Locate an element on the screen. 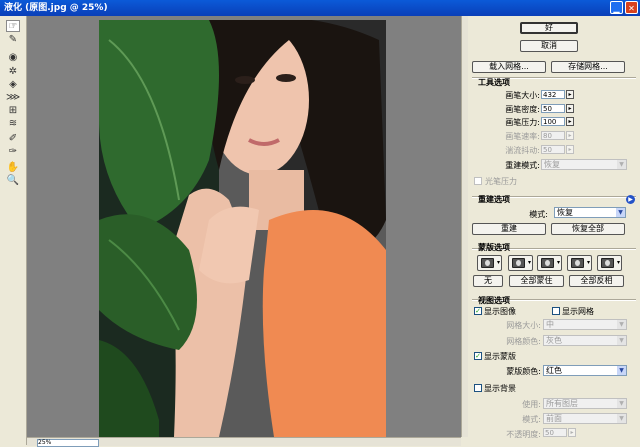 The image size is (640, 447). zoom-field: 25% is located at coordinates (68, 443).